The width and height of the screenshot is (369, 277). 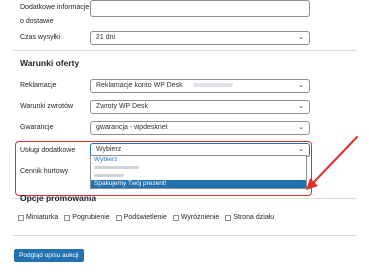 I want to click on shipping-time-value: 21 dni, so click(x=106, y=37).